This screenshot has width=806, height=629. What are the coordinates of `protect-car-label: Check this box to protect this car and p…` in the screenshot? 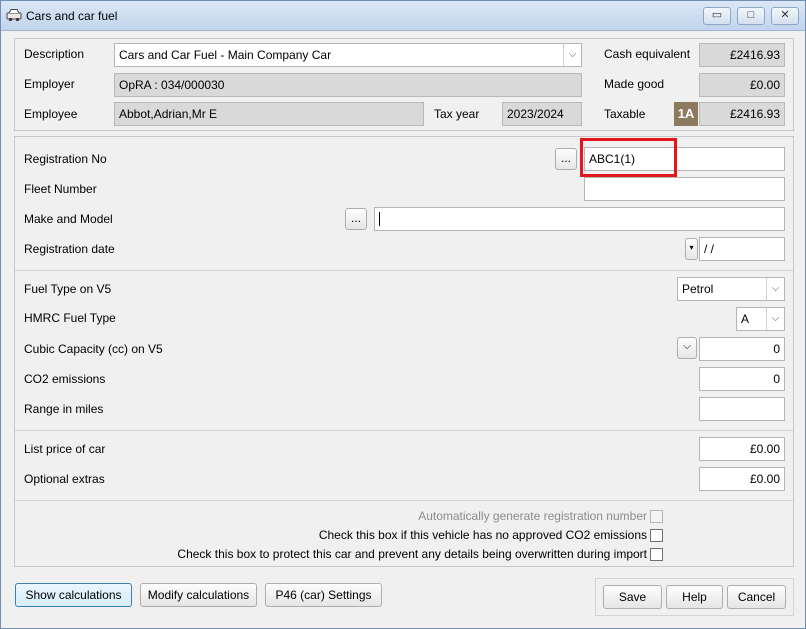 It's located at (412, 554).